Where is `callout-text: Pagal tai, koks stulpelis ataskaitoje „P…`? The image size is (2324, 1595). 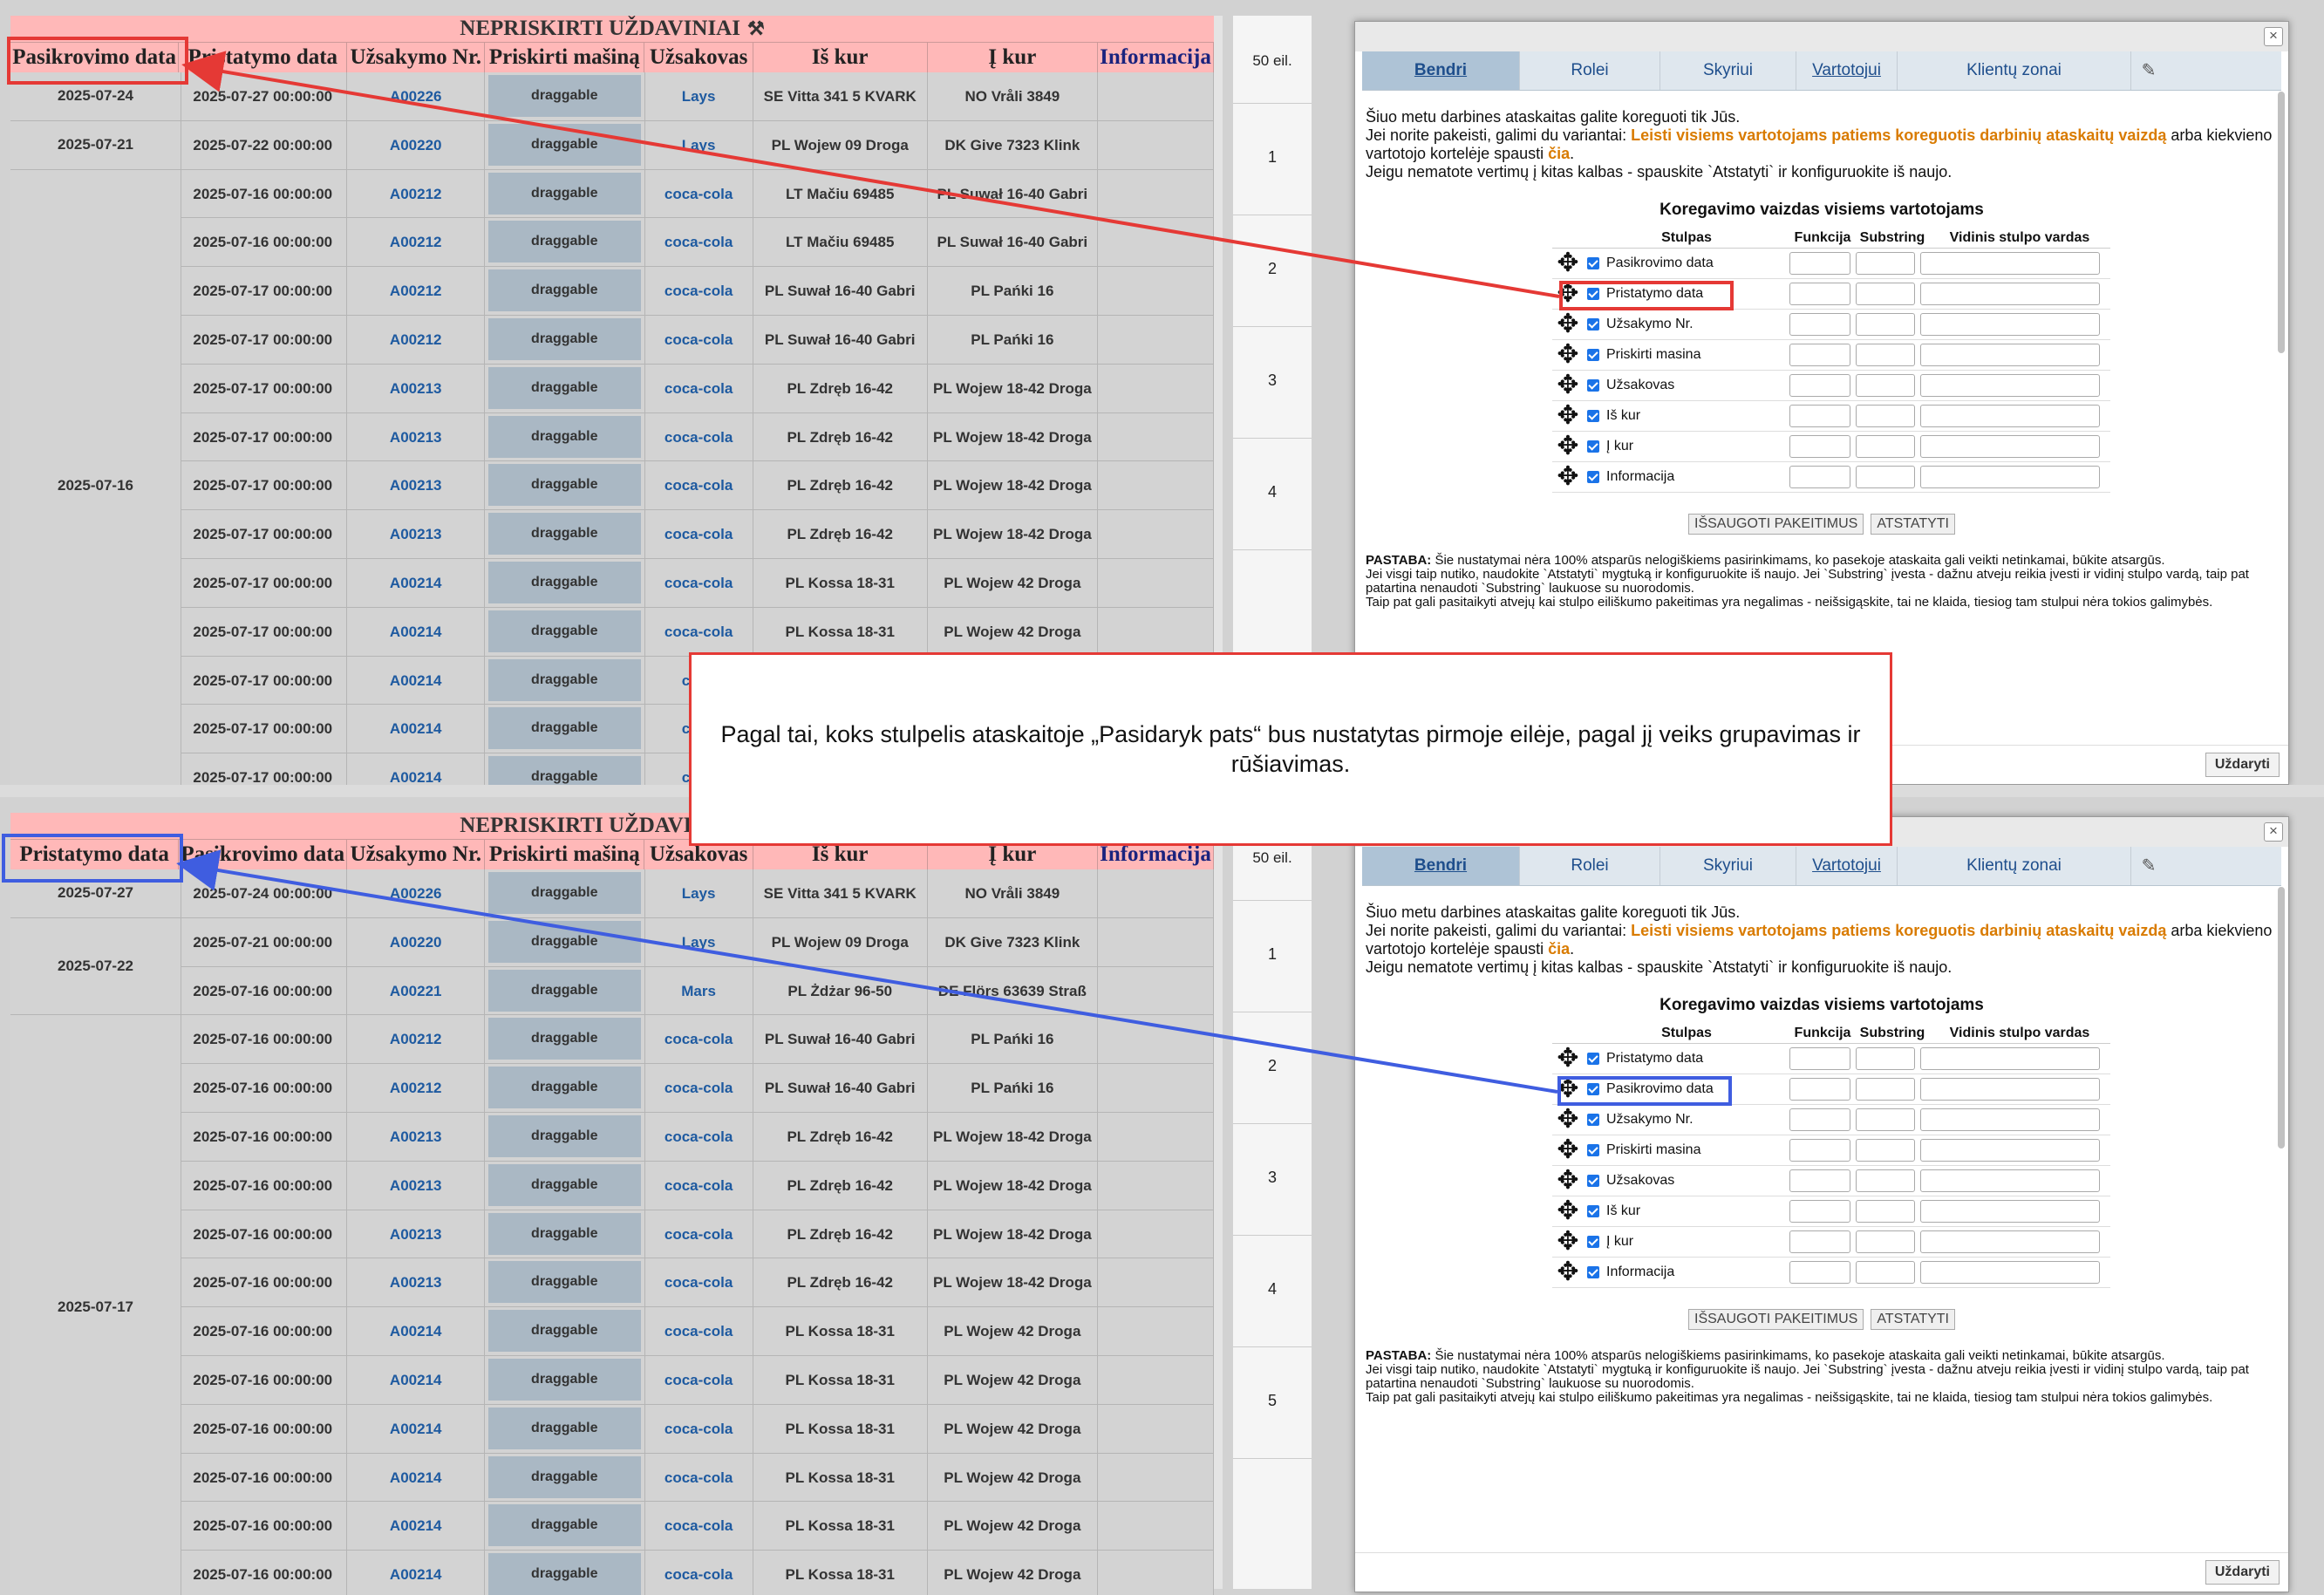
callout-text: Pagal tai, koks stulpelis ataskaitoje „P… is located at coordinates (1290, 749).